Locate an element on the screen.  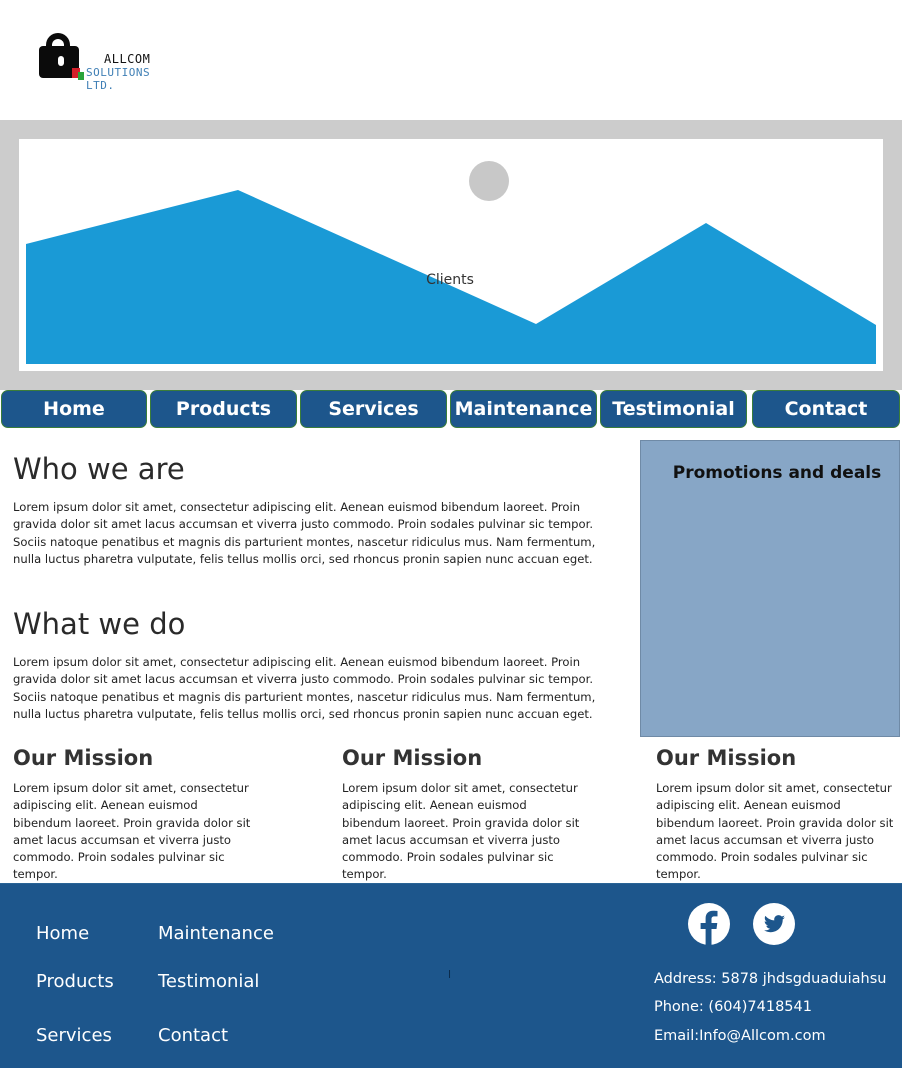
footer-divider-mark: l is located at coordinates (450, 974).